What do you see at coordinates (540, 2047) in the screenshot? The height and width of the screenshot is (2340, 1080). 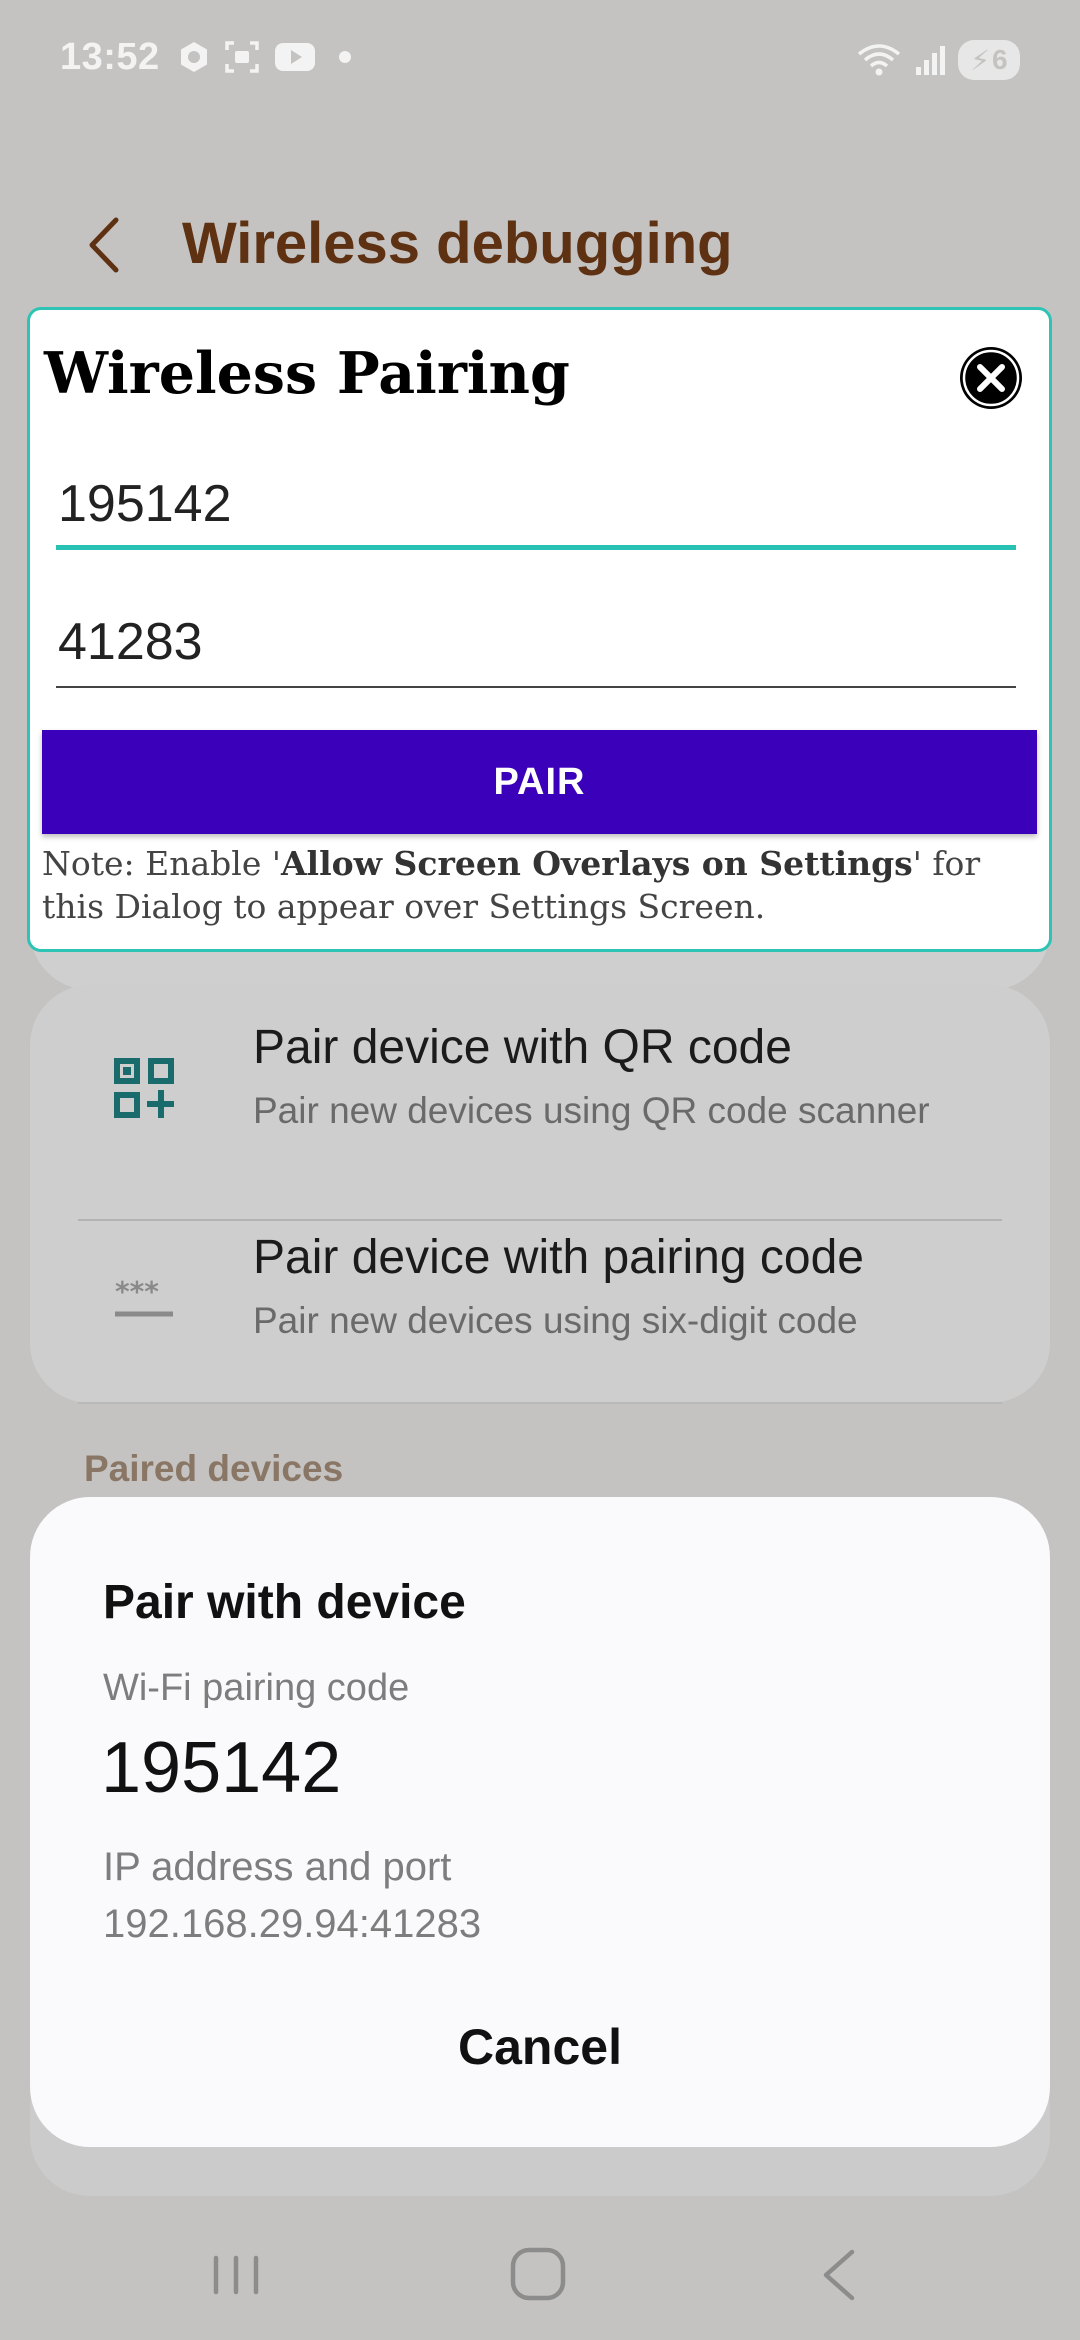 I see `cancel-button: Cancel` at bounding box center [540, 2047].